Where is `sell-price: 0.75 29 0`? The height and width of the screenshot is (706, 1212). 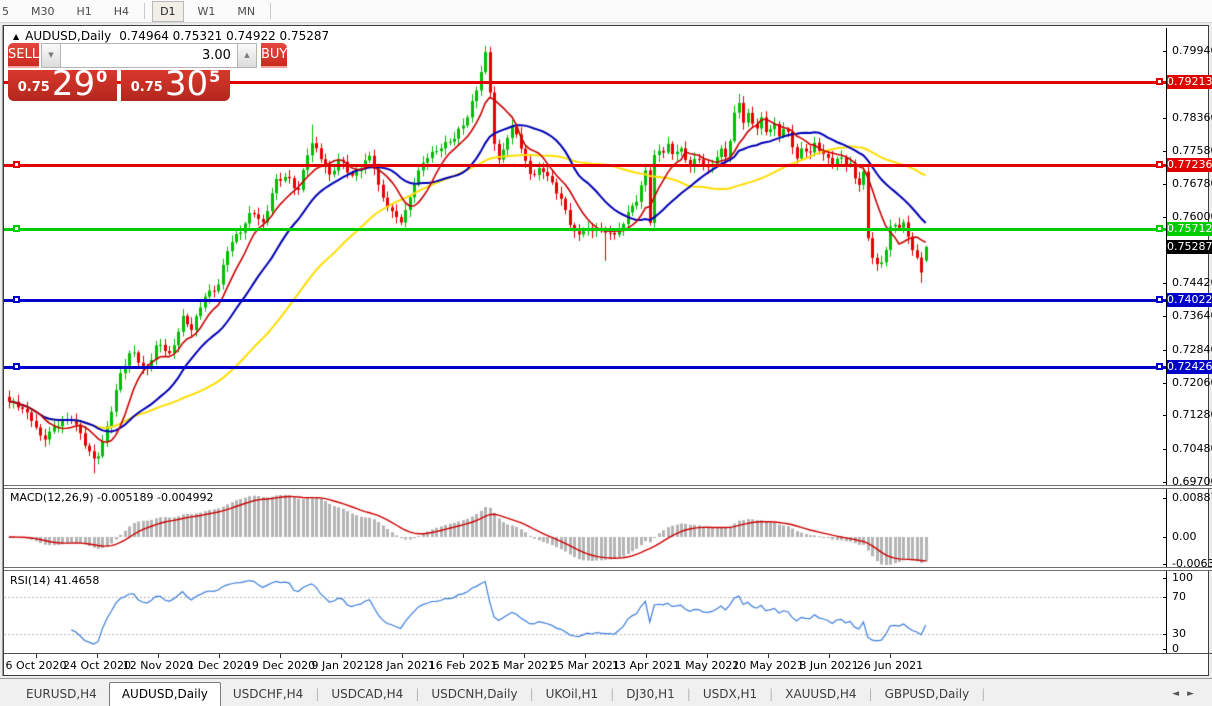
sell-price: 0.75 29 0 is located at coordinates (62, 84).